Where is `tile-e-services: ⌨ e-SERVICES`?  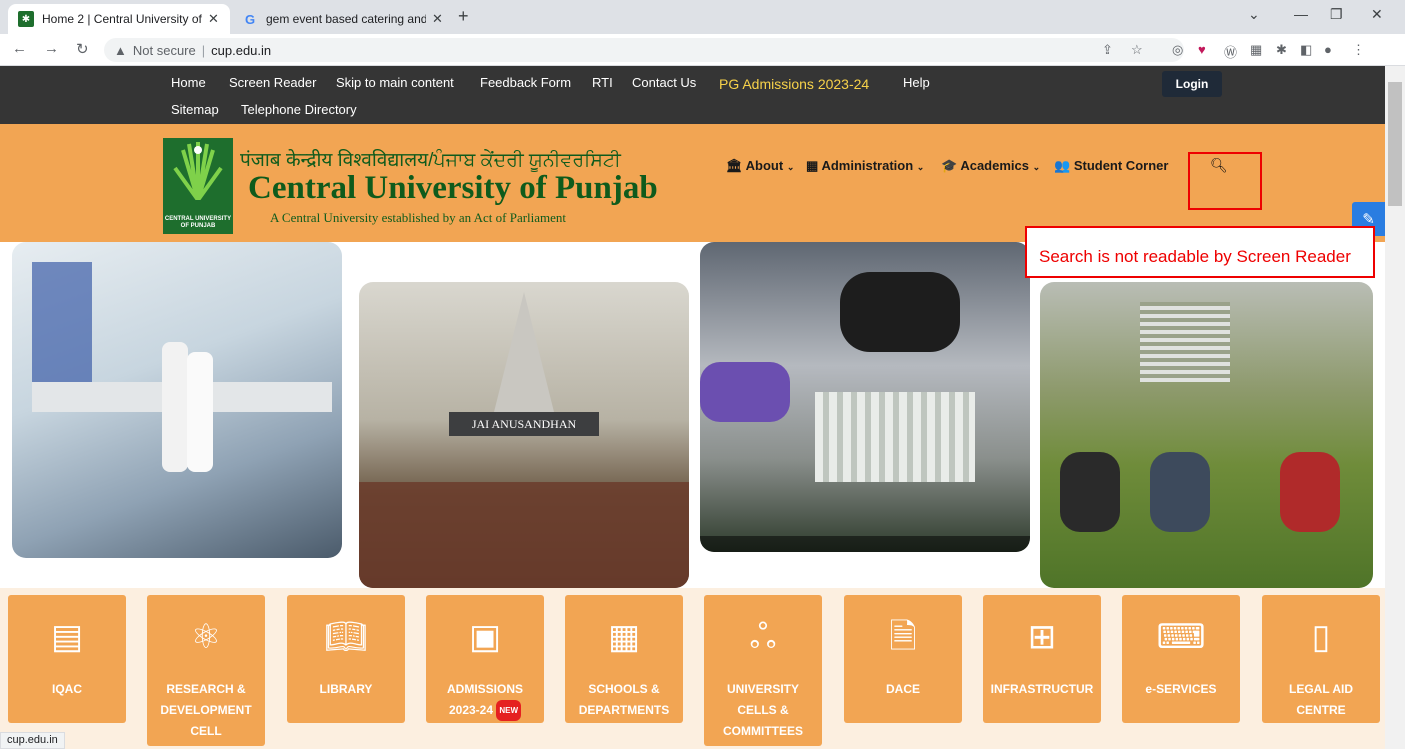 tile-e-services: ⌨ e-SERVICES is located at coordinates (1181, 659).